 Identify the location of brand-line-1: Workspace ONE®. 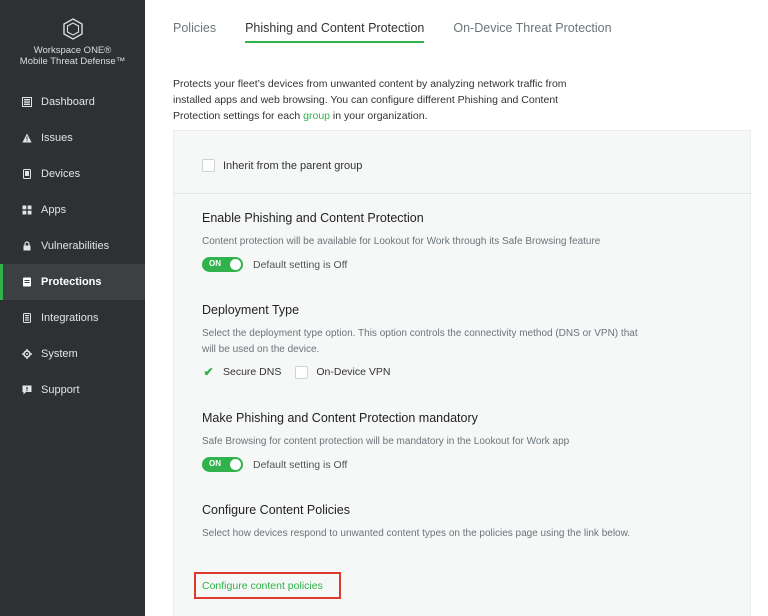
(72, 50).